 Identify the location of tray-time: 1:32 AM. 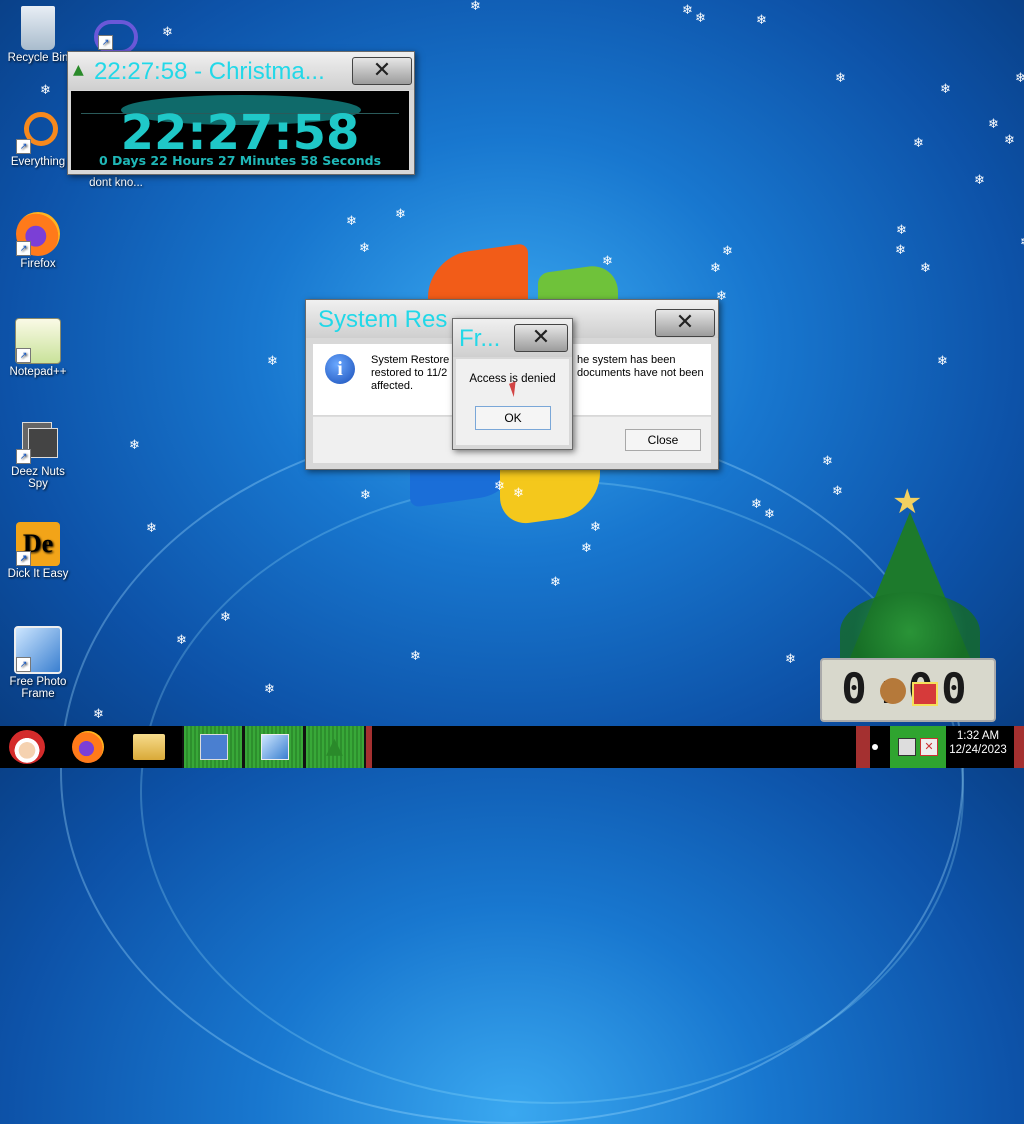
(978, 736).